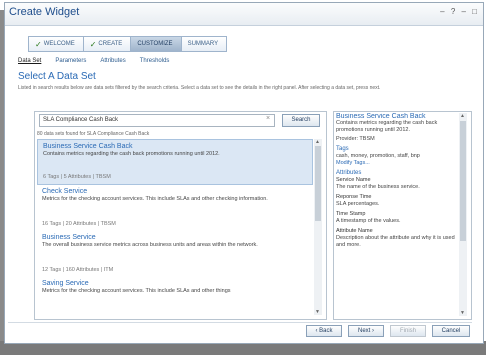  I want to click on attribute-name: Service Name, so click(353, 180).